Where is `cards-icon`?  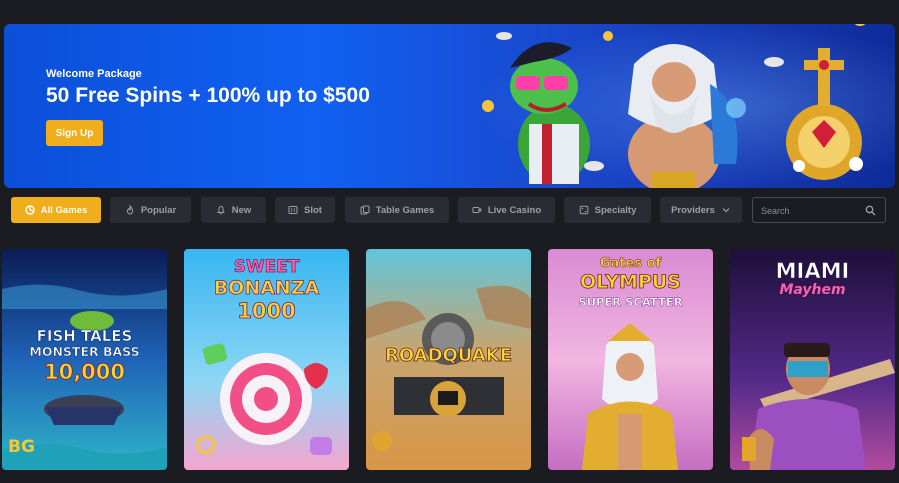
cards-icon is located at coordinates (365, 210).